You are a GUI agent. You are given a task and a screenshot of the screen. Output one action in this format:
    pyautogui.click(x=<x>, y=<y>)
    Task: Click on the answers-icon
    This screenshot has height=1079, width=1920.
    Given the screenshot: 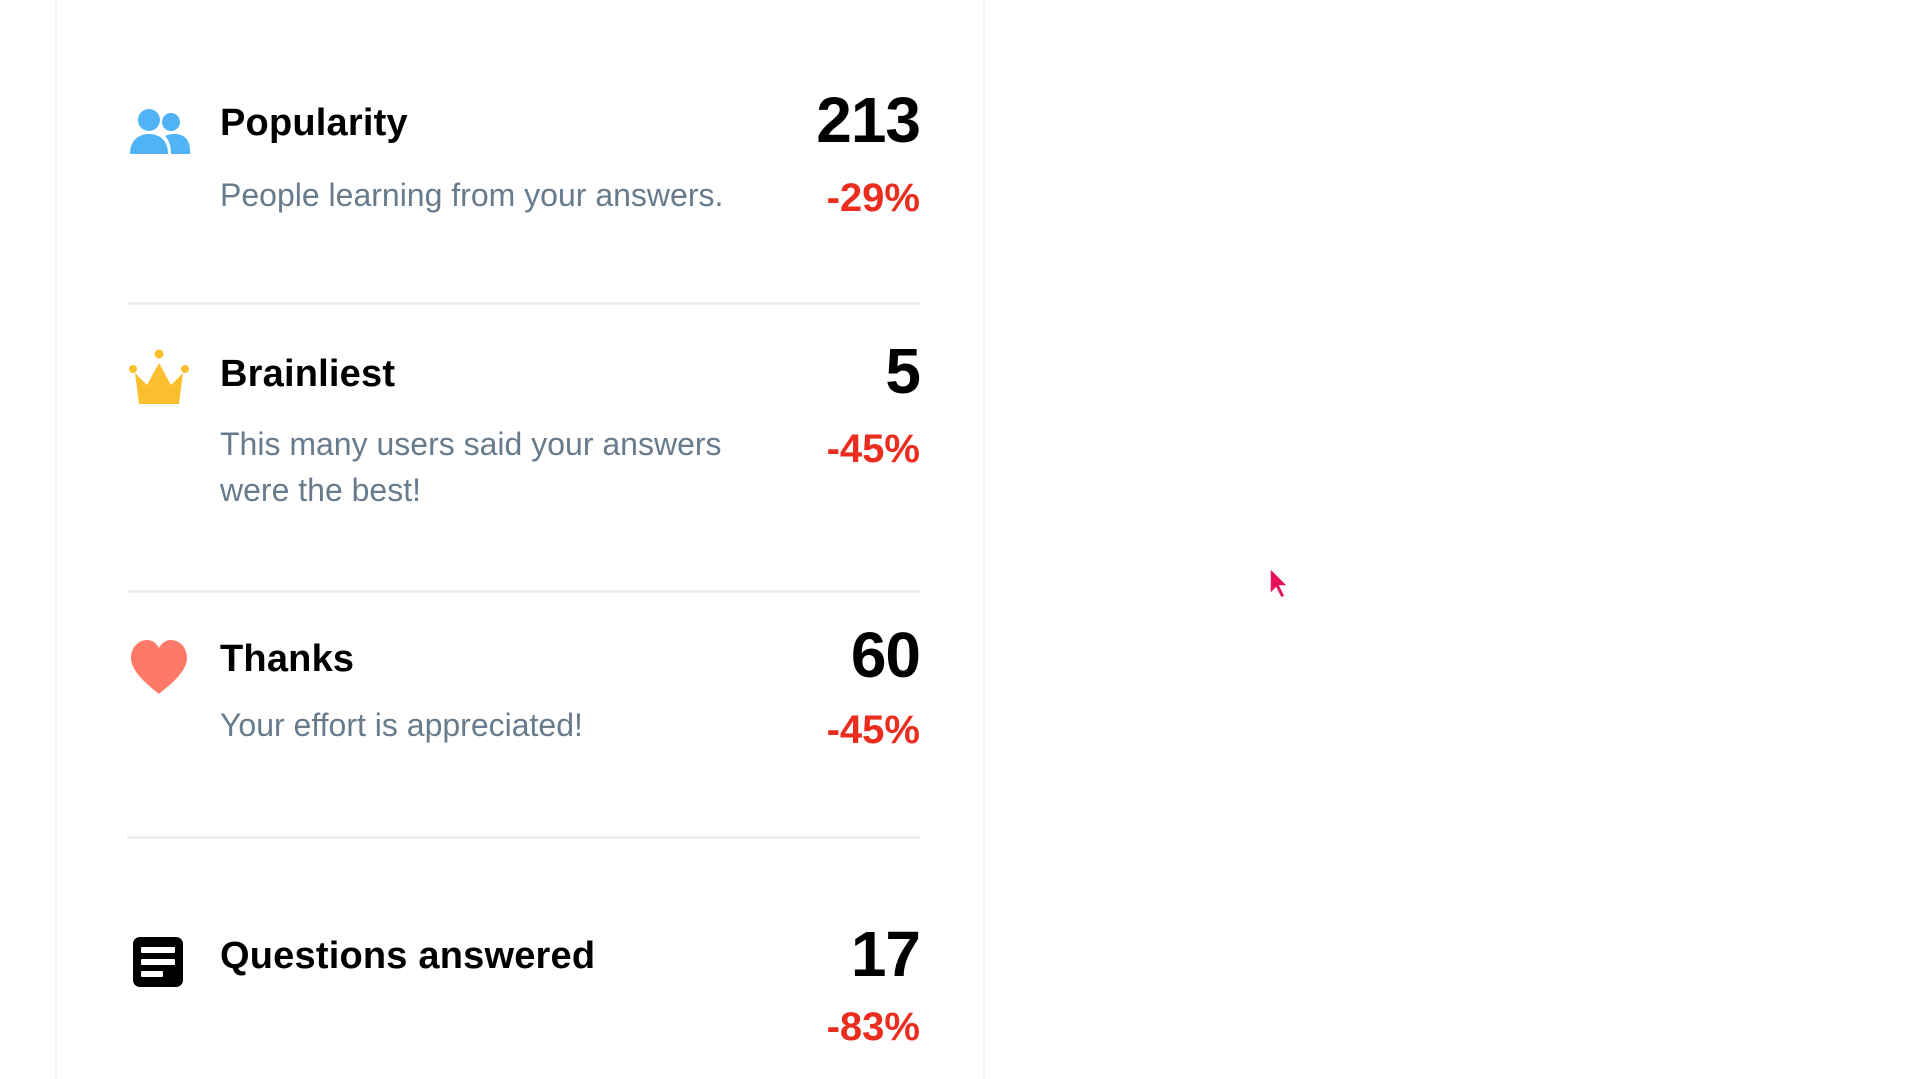 What is the action you would take?
    pyautogui.click(x=159, y=964)
    